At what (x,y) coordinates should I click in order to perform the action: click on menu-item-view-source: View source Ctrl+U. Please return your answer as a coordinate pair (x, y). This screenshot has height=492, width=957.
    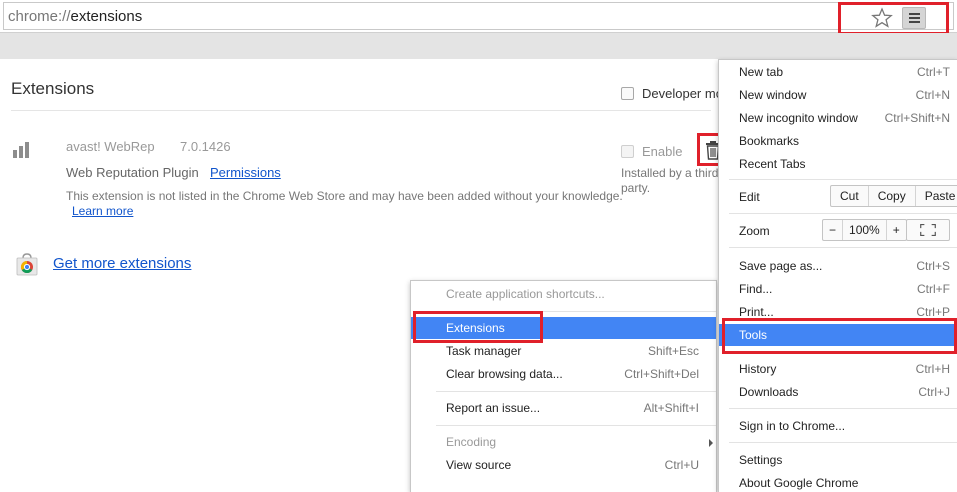
    Looking at the image, I should click on (563, 465).